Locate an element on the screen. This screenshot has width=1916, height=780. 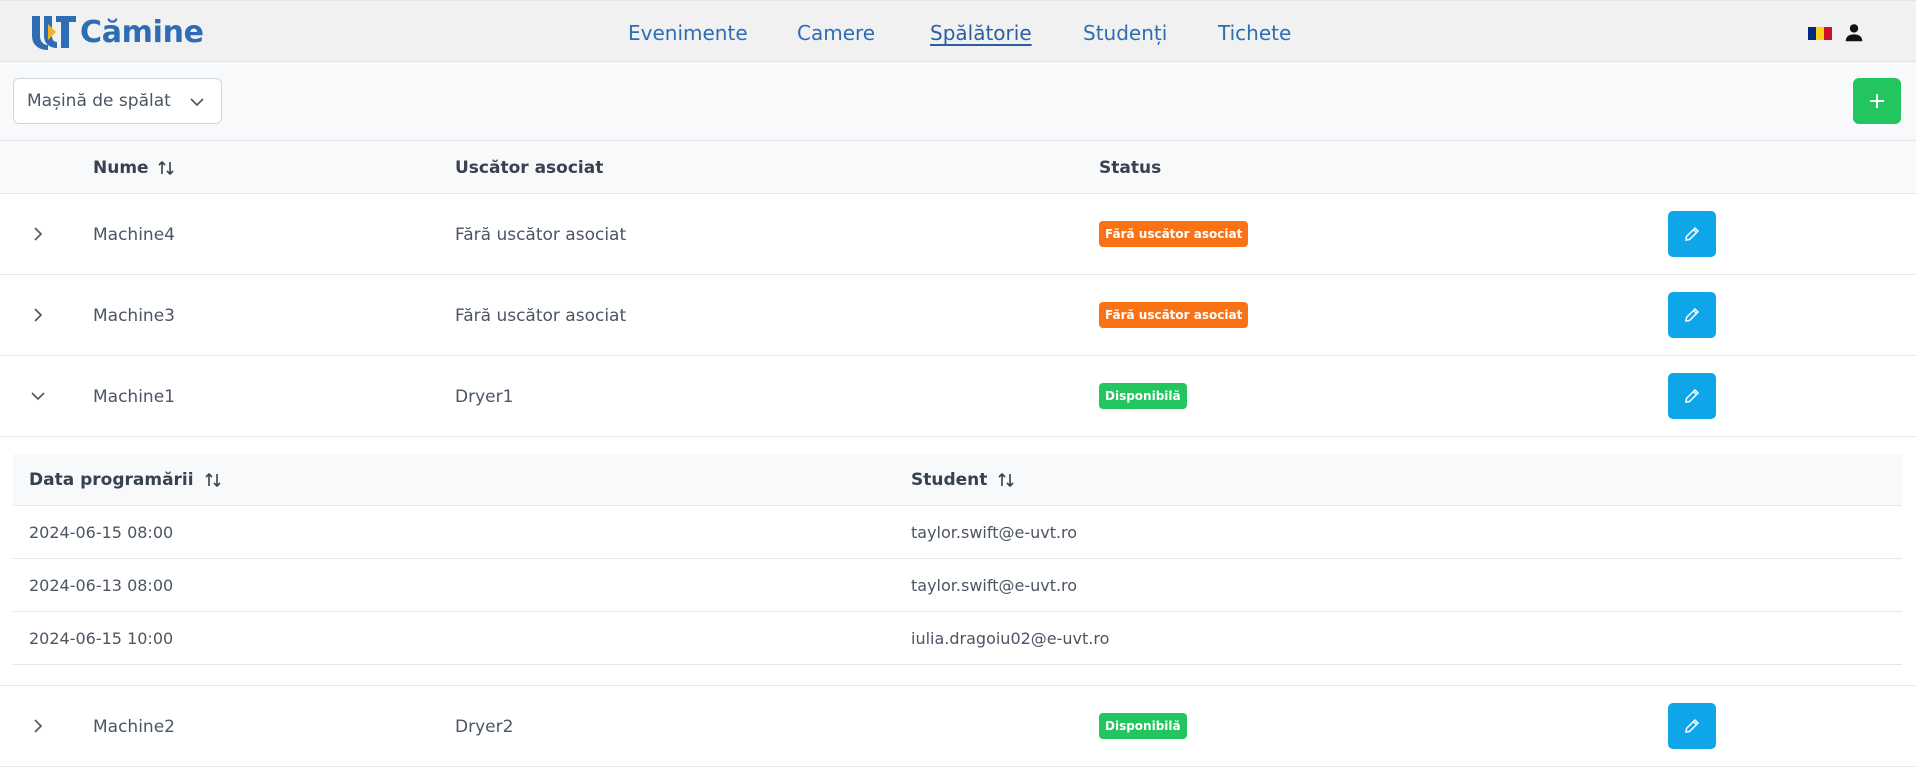
schedule-date: 2024-06-15 08:00 is located at coordinates (101, 532).